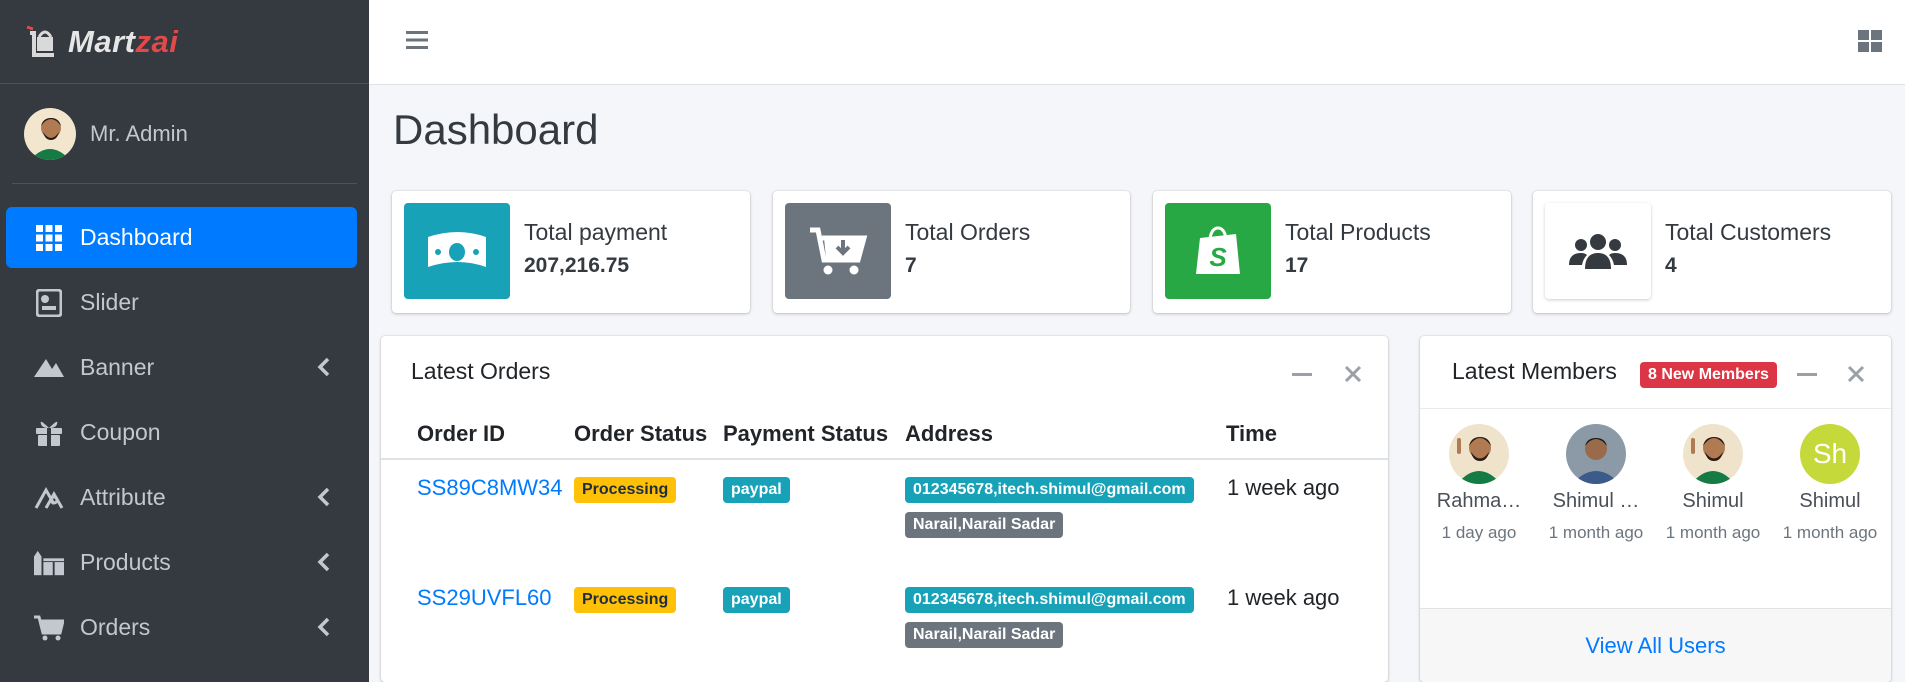  What do you see at coordinates (181, 302) in the screenshot?
I see `sidebar-item-slider: Slider` at bounding box center [181, 302].